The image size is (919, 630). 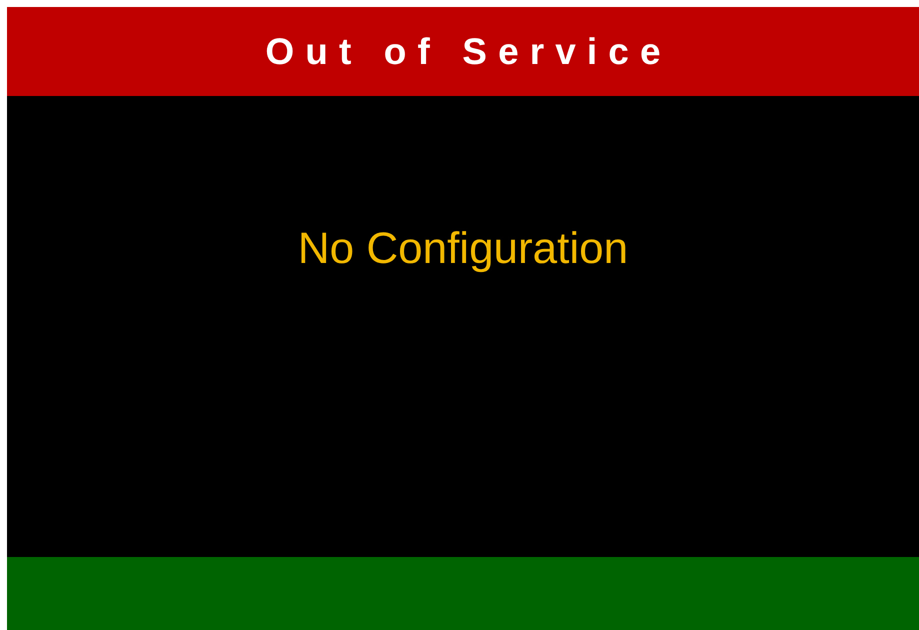 I want to click on status-message: No Configuration, so click(x=463, y=249).